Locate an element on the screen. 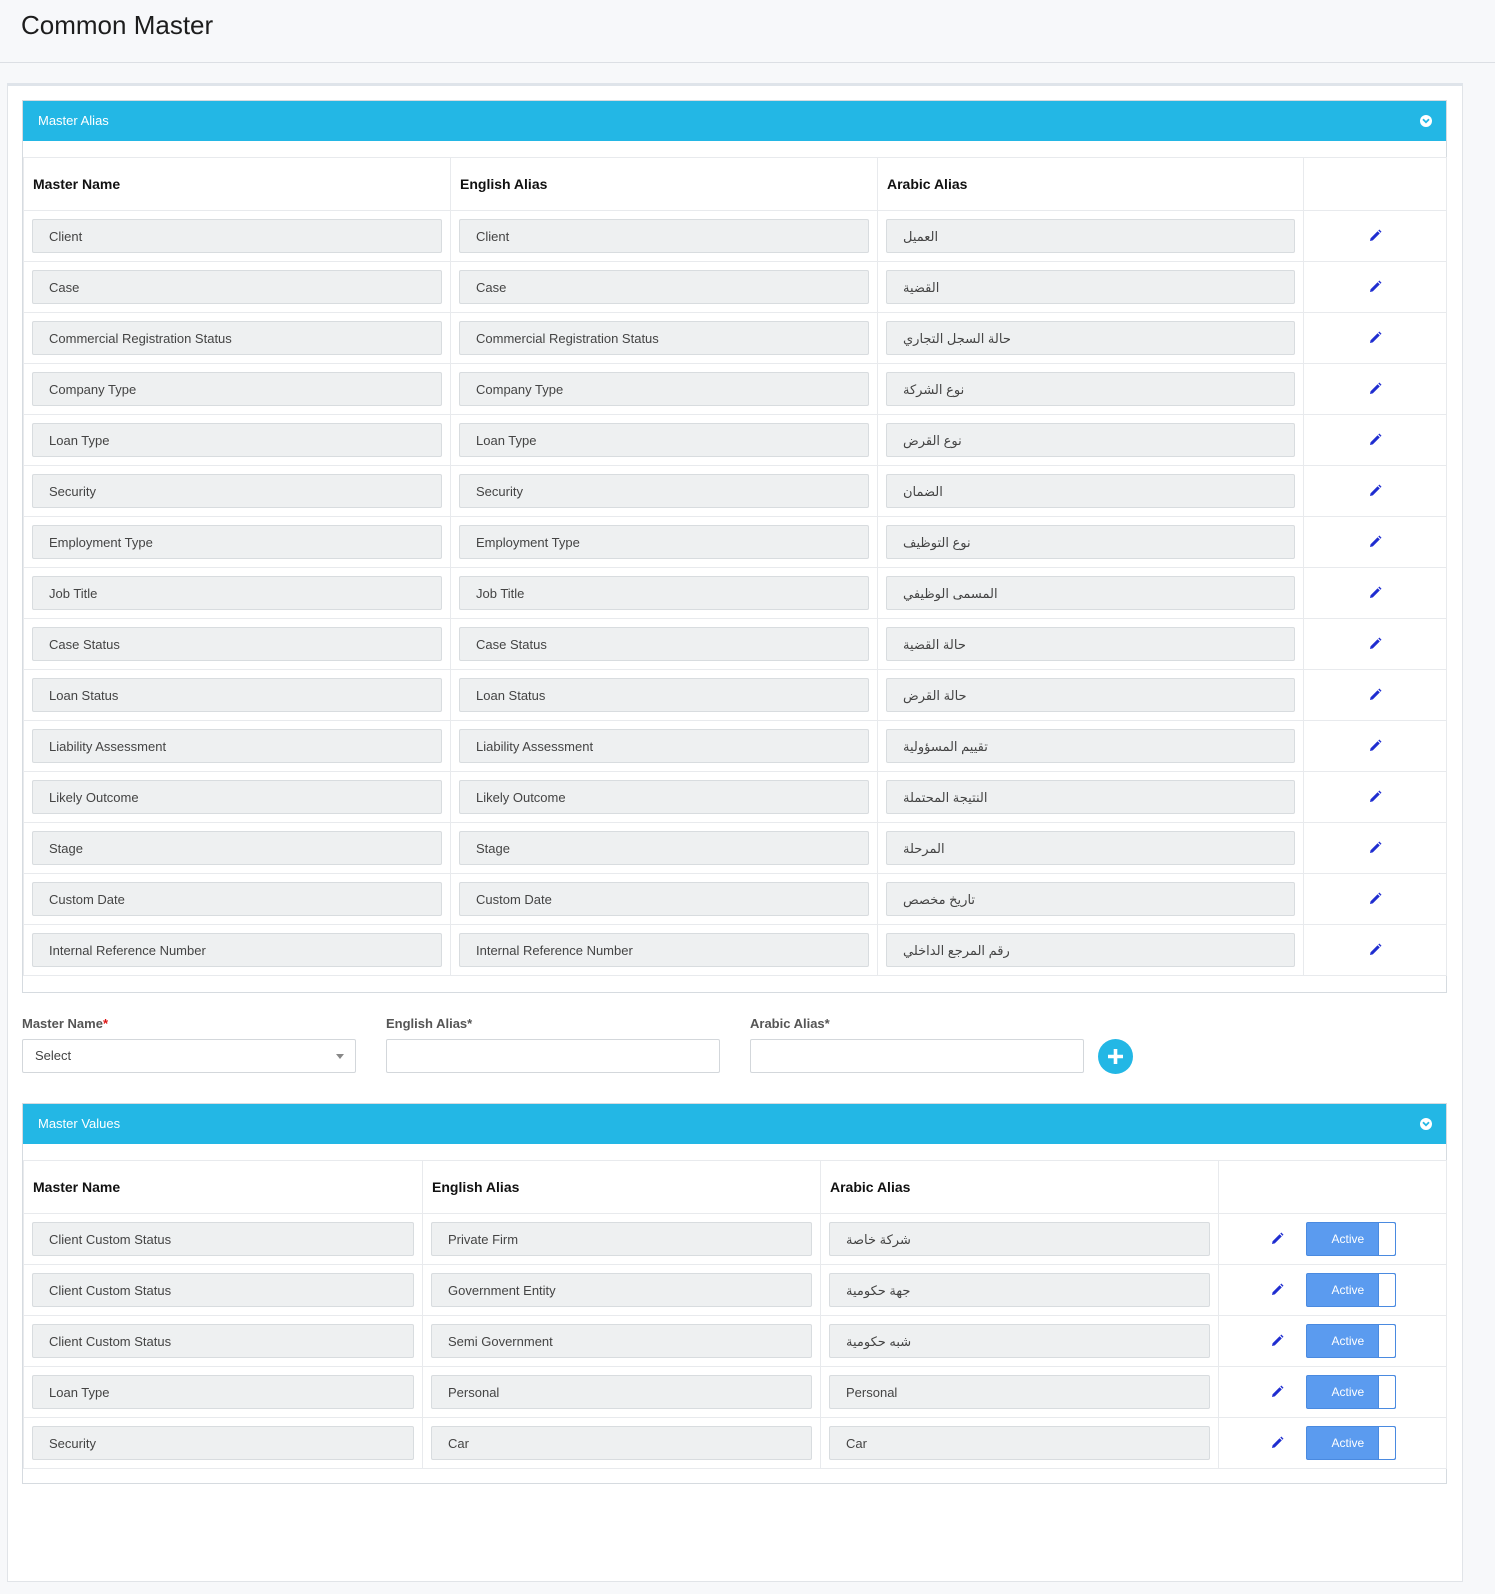  english-alias-cell: Company Type is located at coordinates (664, 389).